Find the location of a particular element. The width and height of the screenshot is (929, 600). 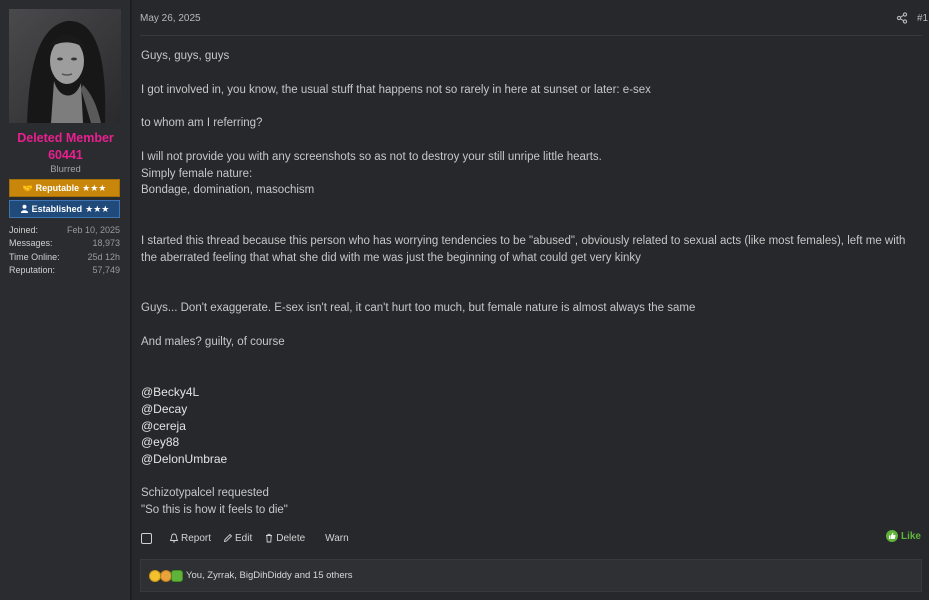

bell-icon is located at coordinates (174, 538).